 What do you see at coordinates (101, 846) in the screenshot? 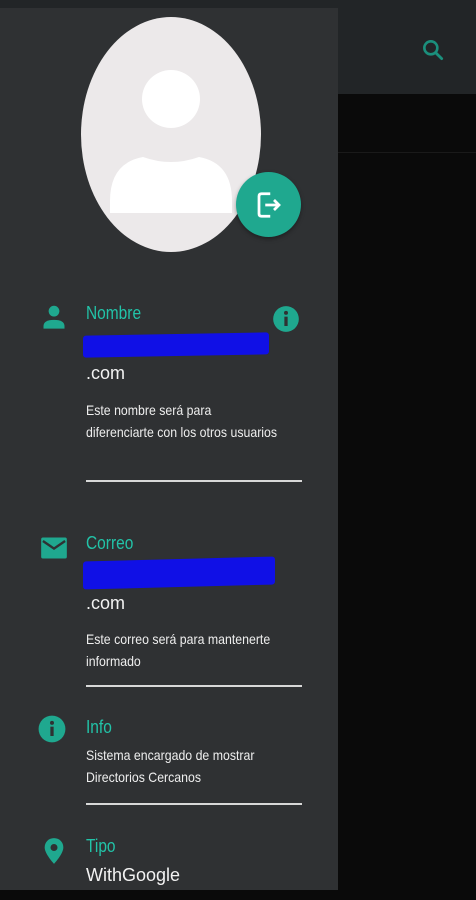
I see `tipo-label: Tipo` at bounding box center [101, 846].